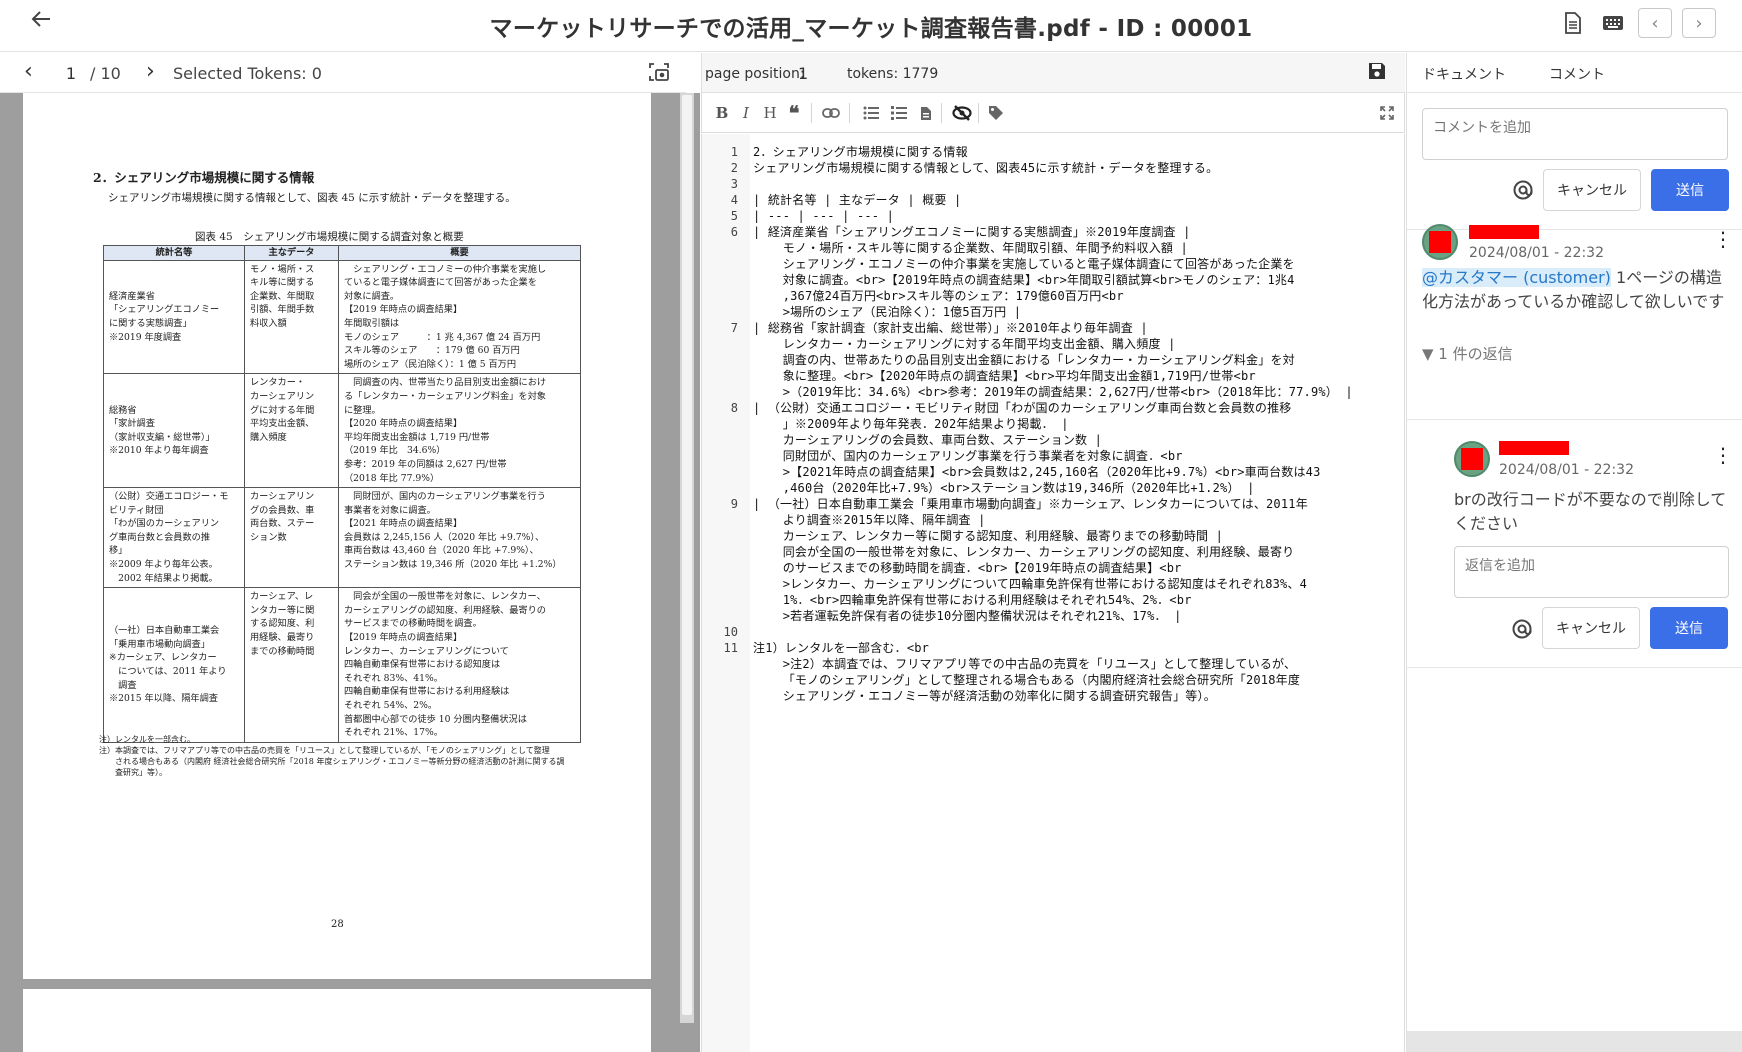 The height and width of the screenshot is (1052, 1742). What do you see at coordinates (734, 184) in the screenshot?
I see `line-number: 3` at bounding box center [734, 184].